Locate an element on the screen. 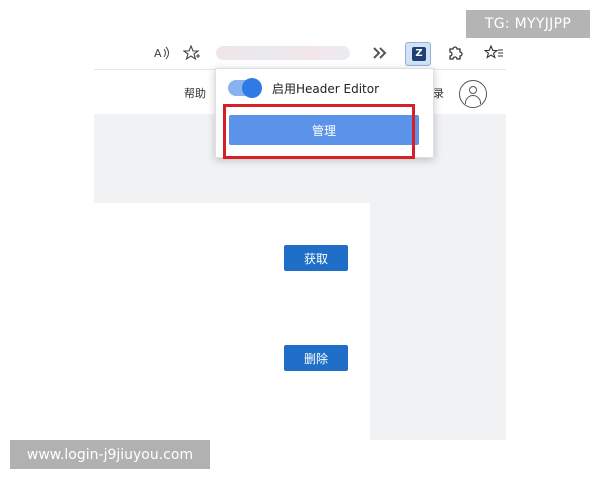 The image size is (600, 480). watermark-top: TG: MYYJJPP is located at coordinates (528, 24).